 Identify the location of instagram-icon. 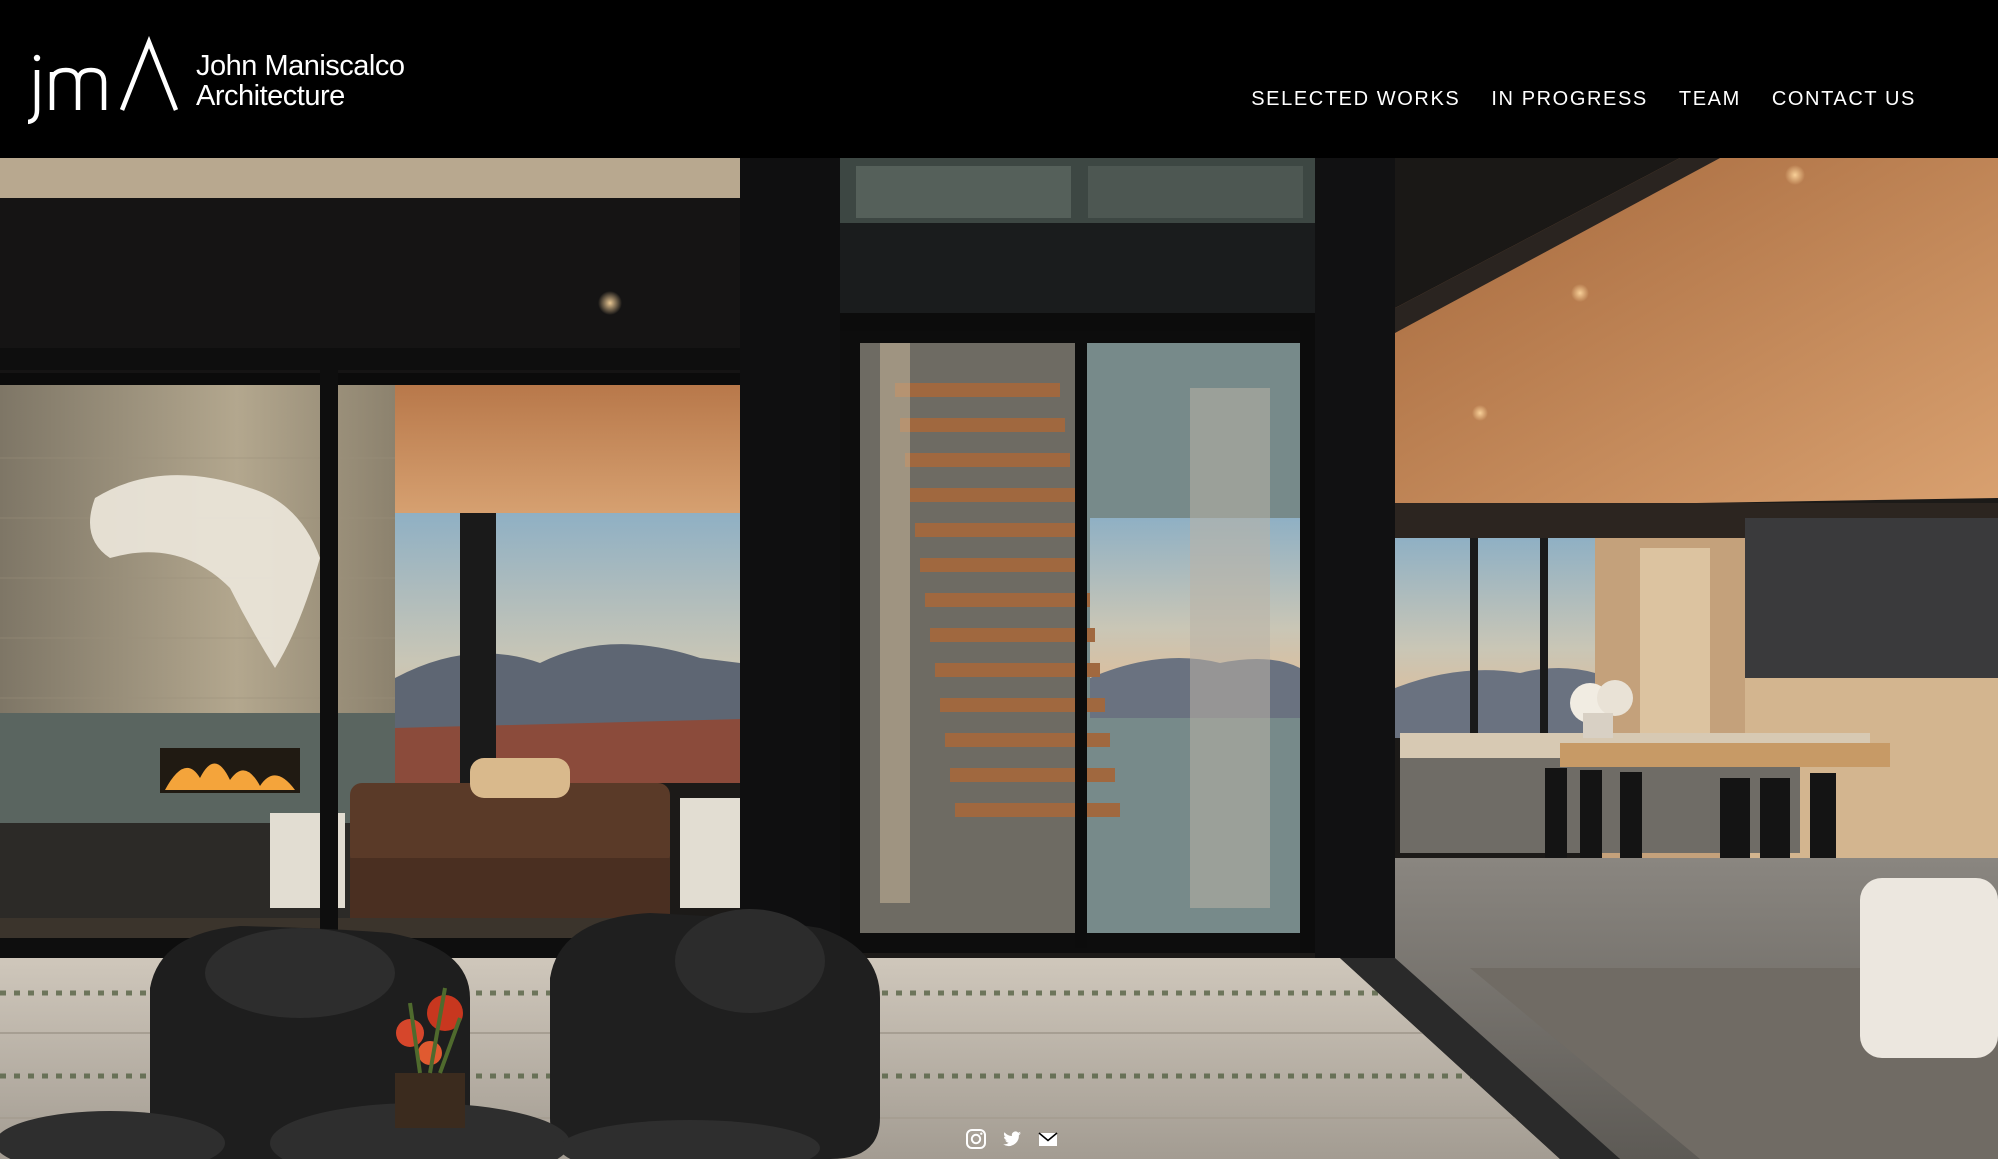
(976, 1139).